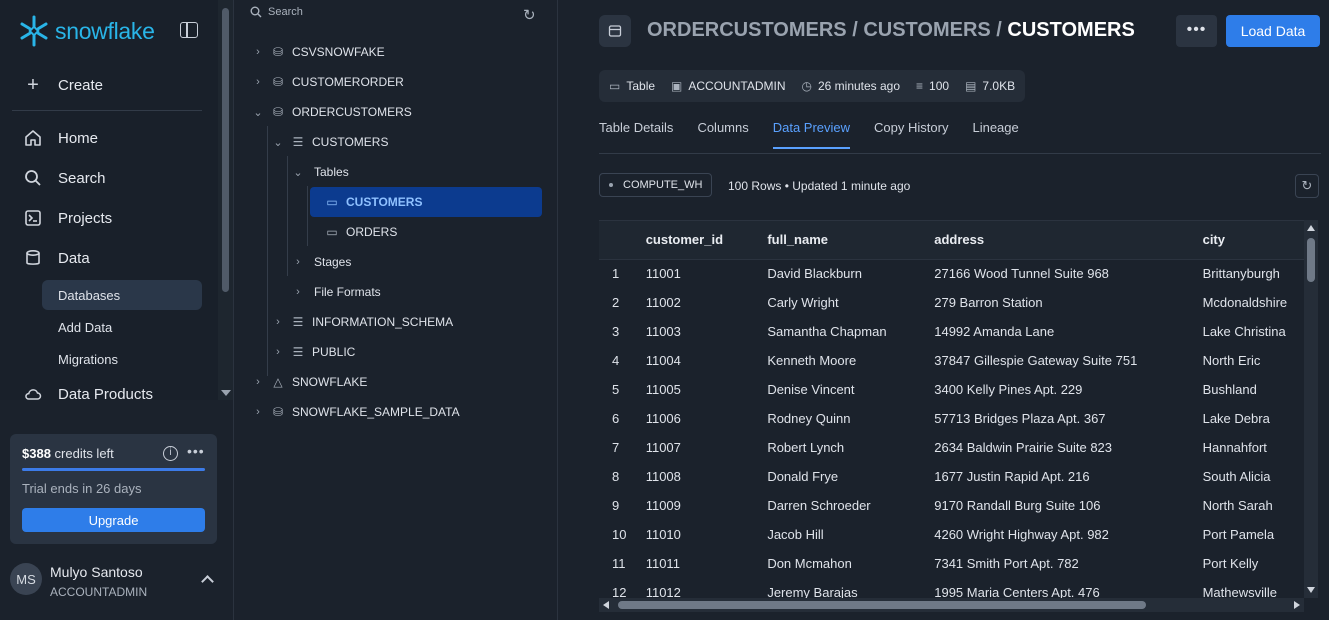 This screenshot has width=1329, height=620. I want to click on tree-item-public: › ☰ PUBLIC, so click(312, 352).